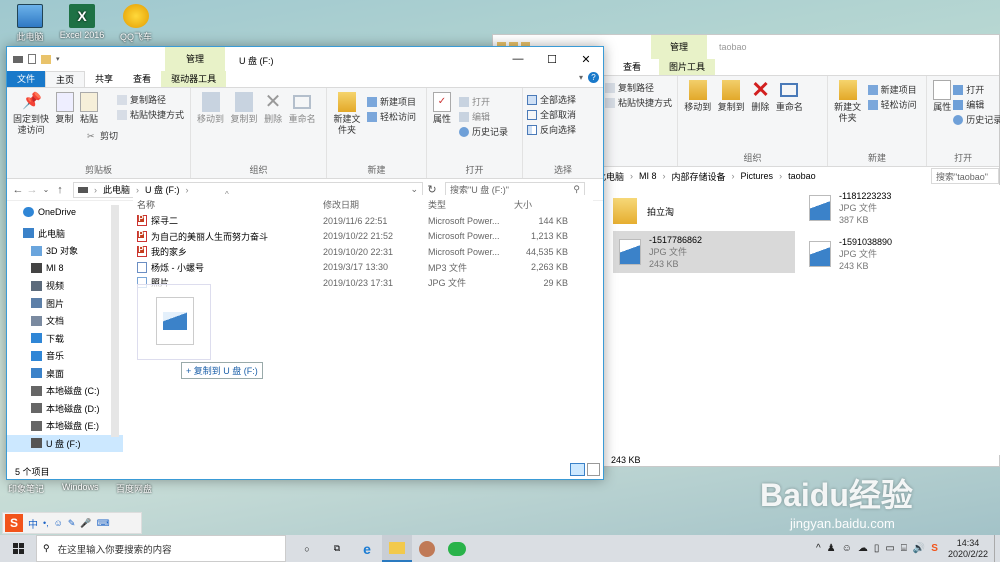 The width and height of the screenshot is (1000, 562). Describe the element at coordinates (697, 96) in the screenshot. I see `move-to-button: 移动到` at that location.